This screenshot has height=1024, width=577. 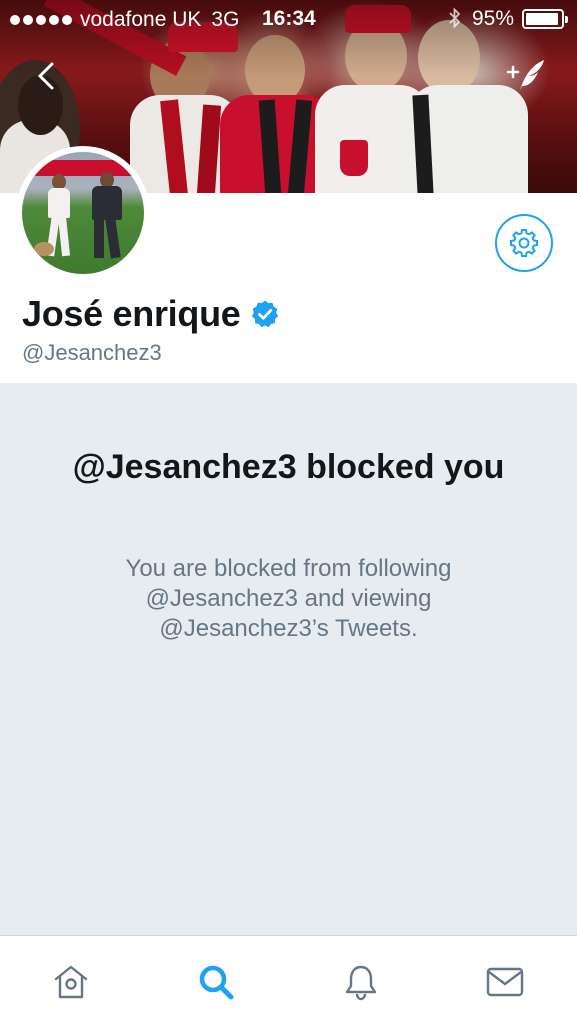 What do you see at coordinates (288, 979) in the screenshot?
I see `bottom-tab-bar` at bounding box center [288, 979].